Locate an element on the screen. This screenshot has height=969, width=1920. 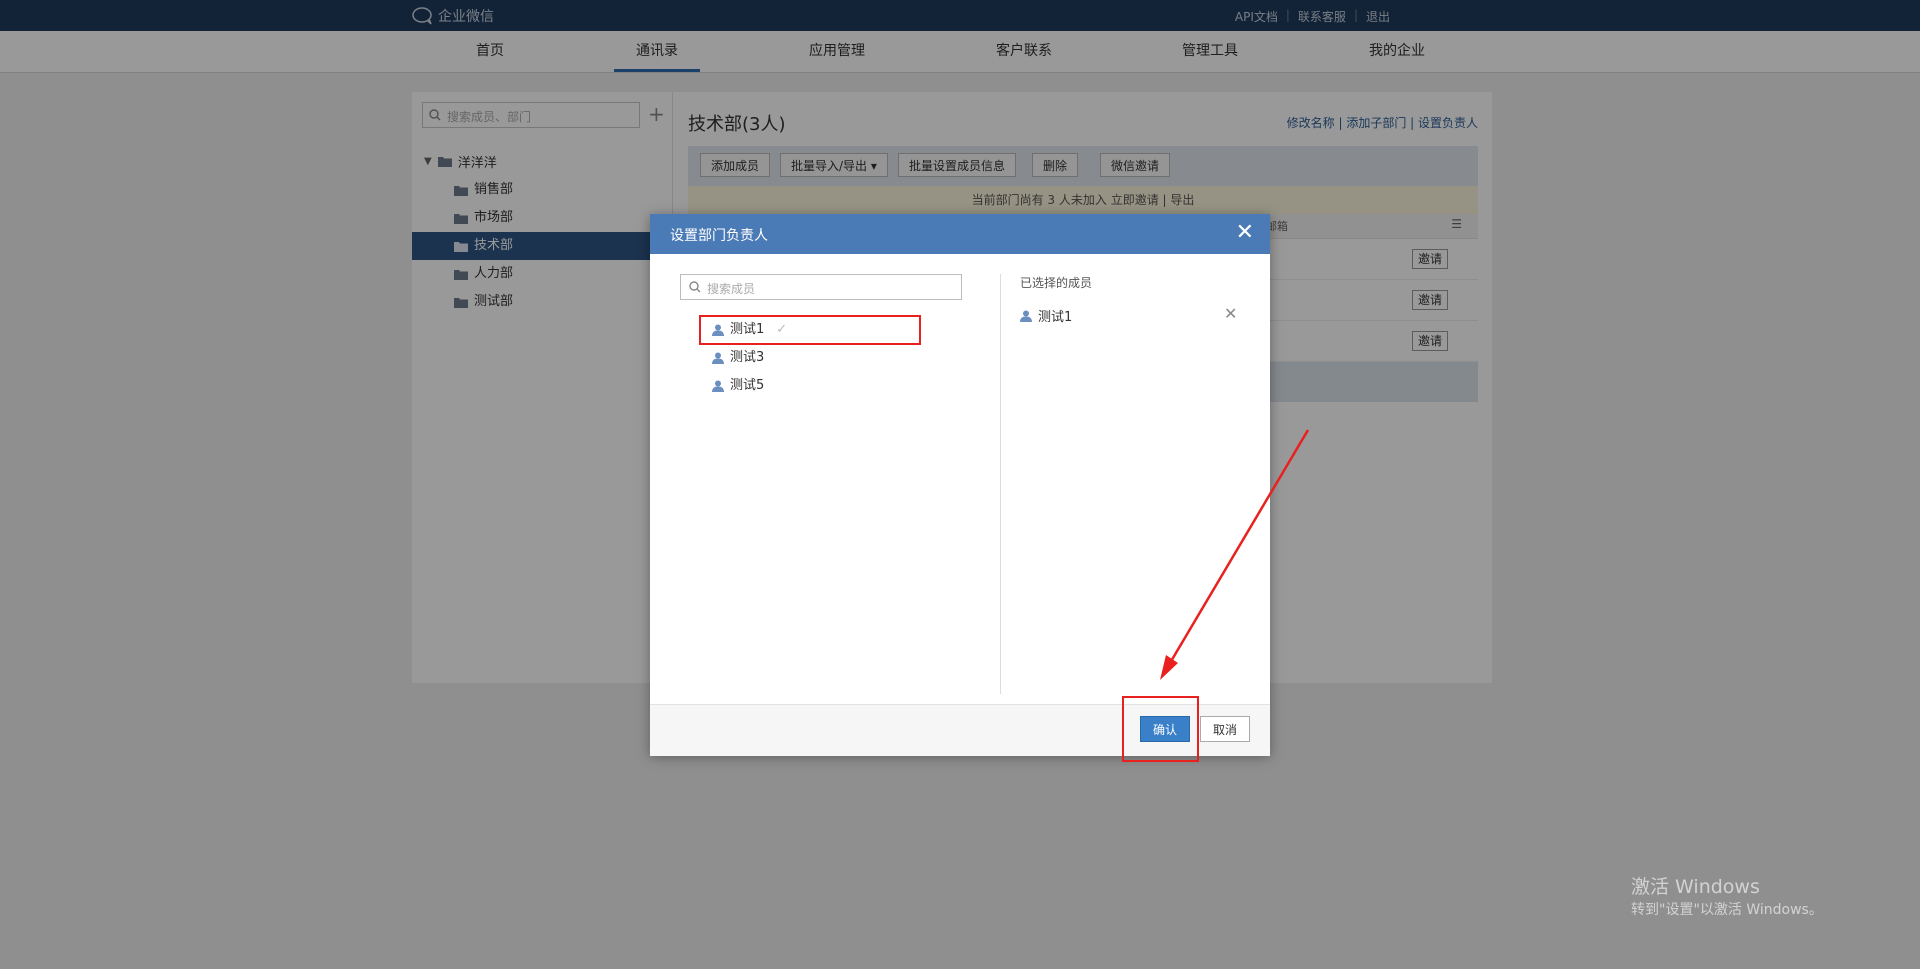
activation-watermark-subtitle: 转到"设置"以激活 Windows。 is located at coordinates (1727, 910).